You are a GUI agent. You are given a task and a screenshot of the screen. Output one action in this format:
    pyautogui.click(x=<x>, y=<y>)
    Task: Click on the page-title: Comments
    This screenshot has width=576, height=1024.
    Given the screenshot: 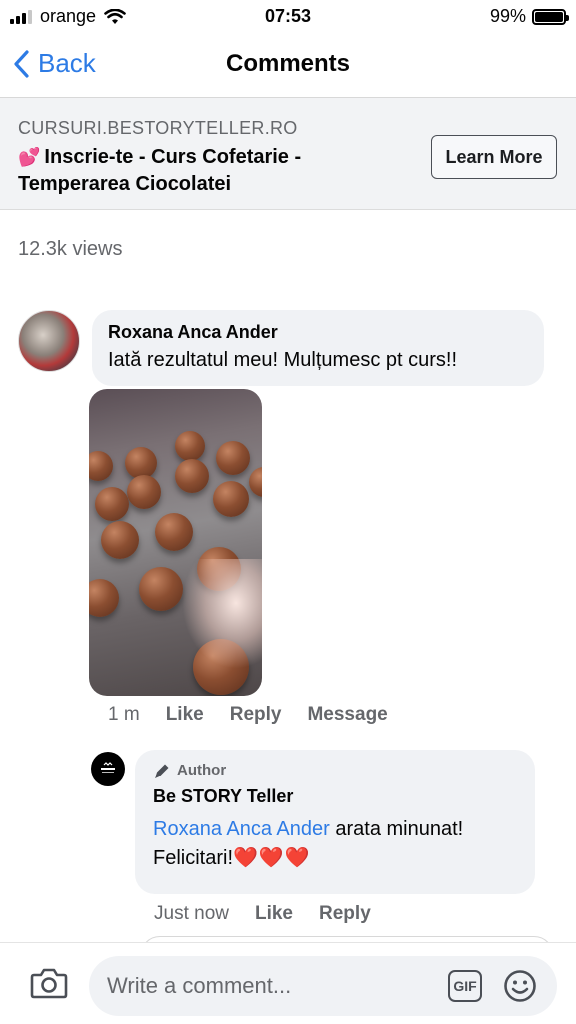 What is the action you would take?
    pyautogui.click(x=288, y=63)
    